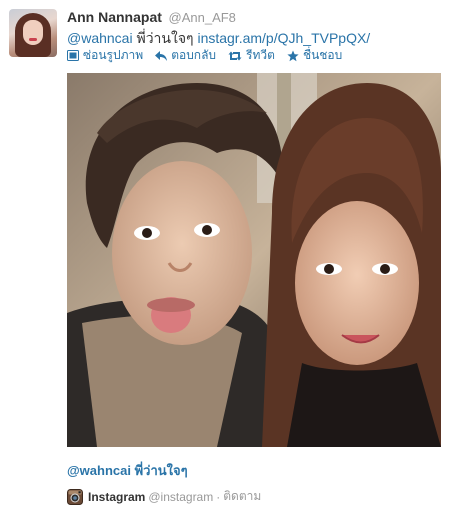 The width and height of the screenshot is (458, 510). I want to click on favorite-button: ชื่นชอบ, so click(314, 55).